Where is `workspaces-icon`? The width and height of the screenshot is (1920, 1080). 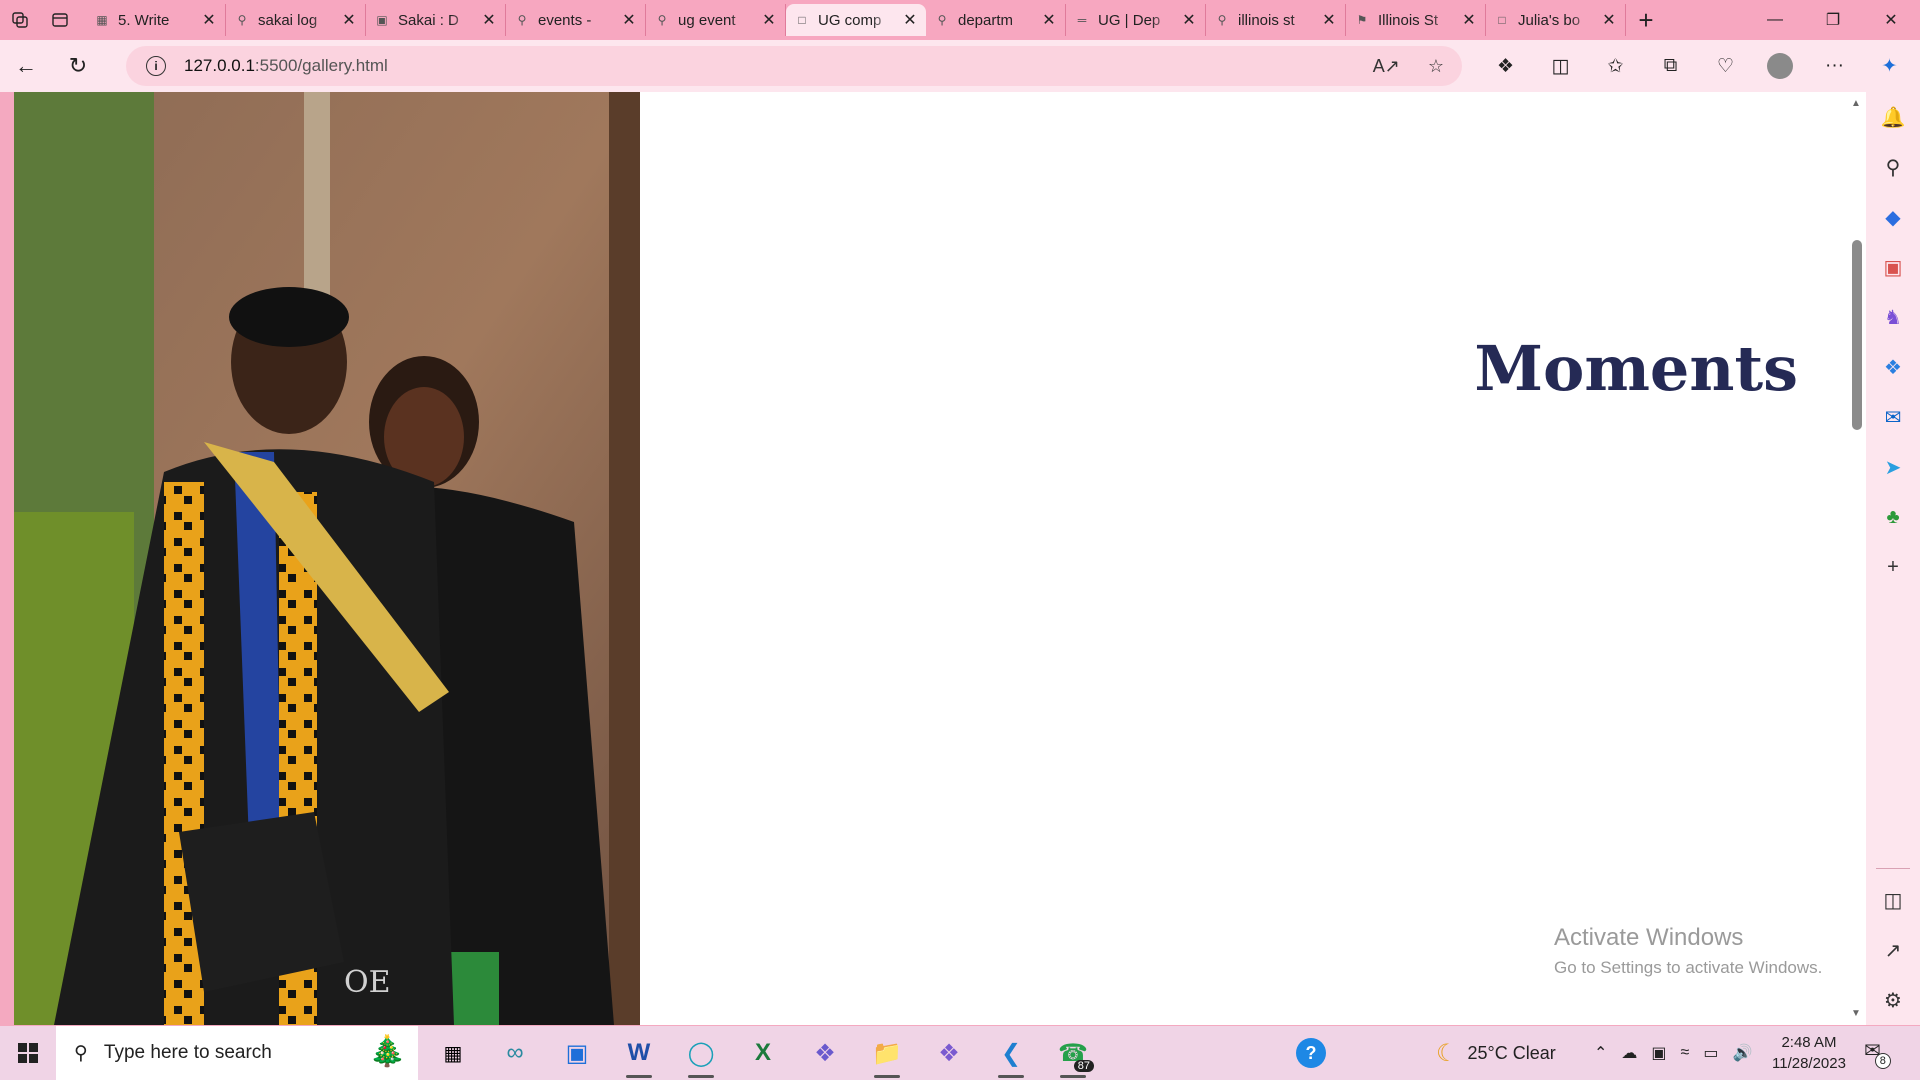
workspaces-icon is located at coordinates (20, 20).